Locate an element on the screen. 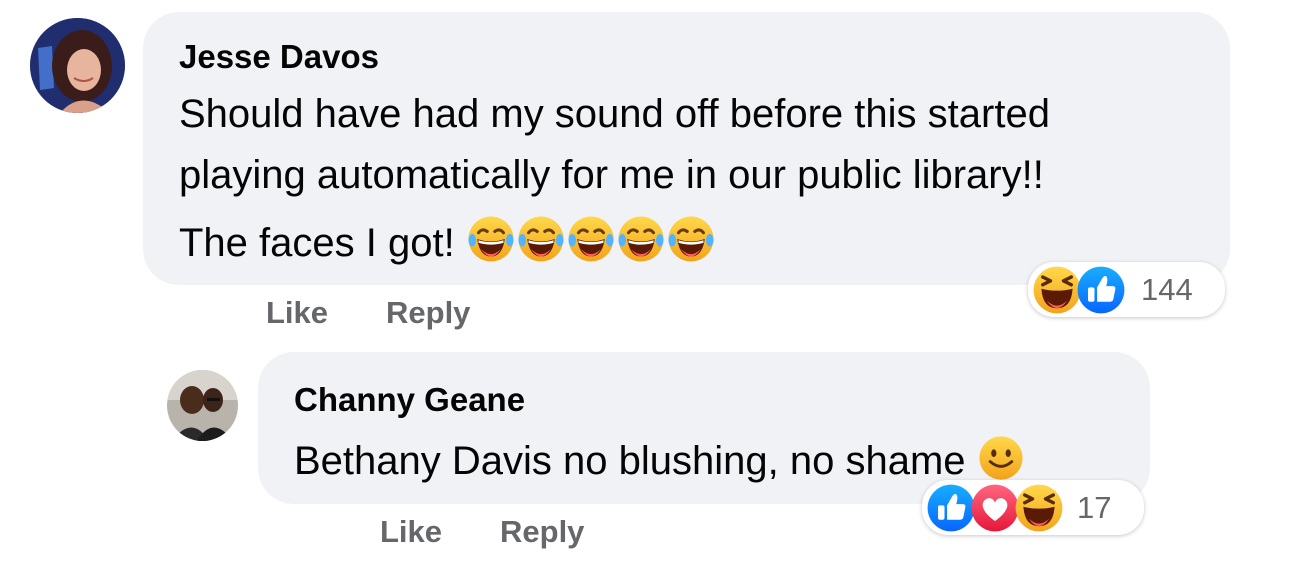 The height and width of the screenshot is (567, 1308). comment-text: The faces I got! is located at coordinates (317, 243).